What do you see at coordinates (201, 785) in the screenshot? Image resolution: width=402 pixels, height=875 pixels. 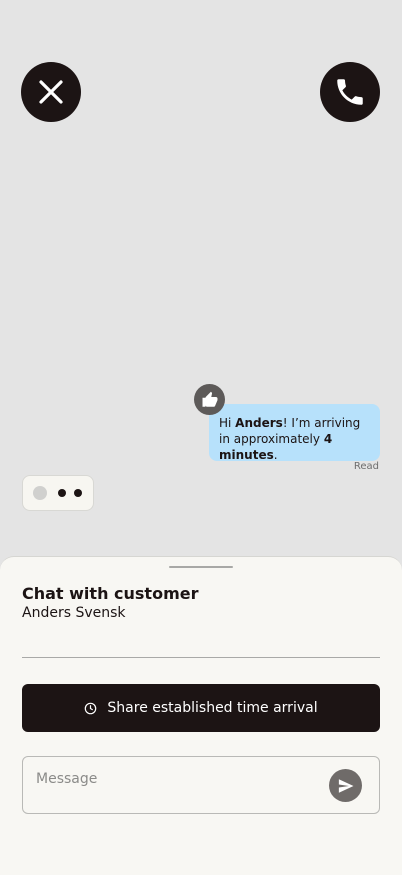 I see `message-input: Message` at bounding box center [201, 785].